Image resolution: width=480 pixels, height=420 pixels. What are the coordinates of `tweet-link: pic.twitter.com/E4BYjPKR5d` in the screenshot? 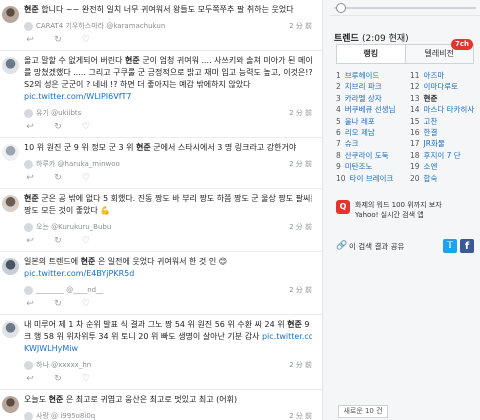 It's located at (79, 273).